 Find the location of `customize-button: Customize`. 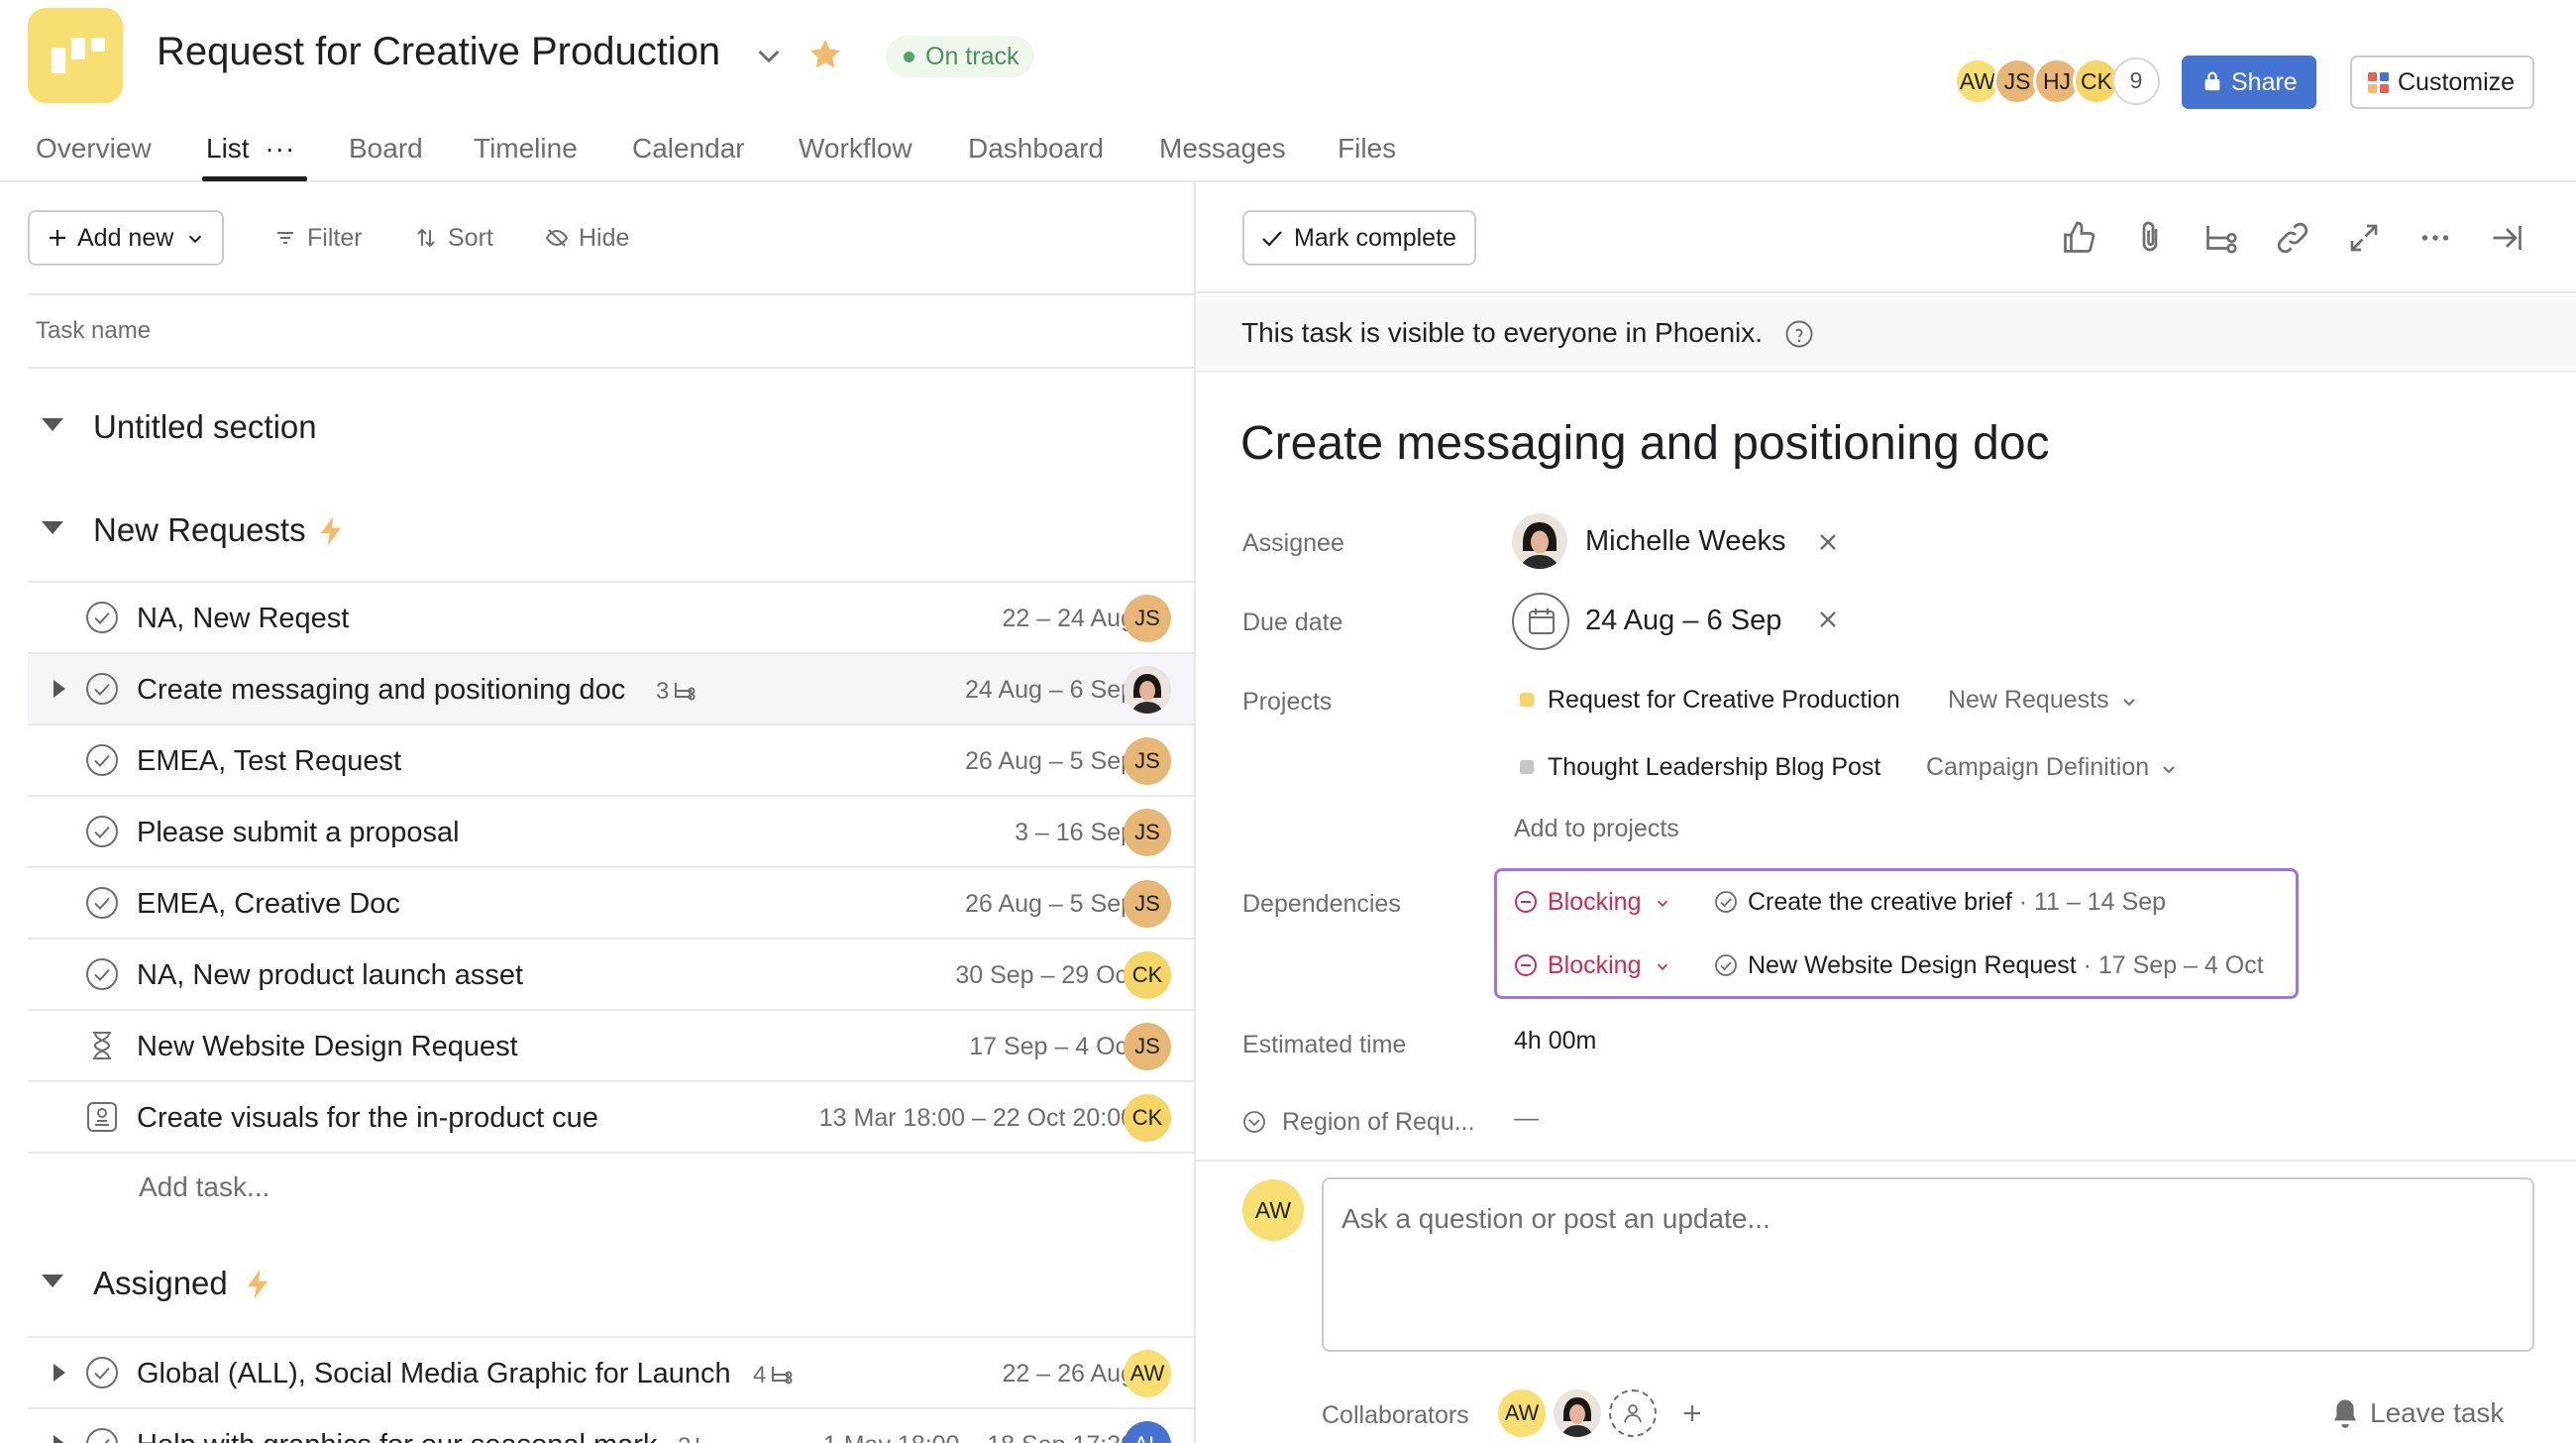

customize-button: Customize is located at coordinates (2442, 82).